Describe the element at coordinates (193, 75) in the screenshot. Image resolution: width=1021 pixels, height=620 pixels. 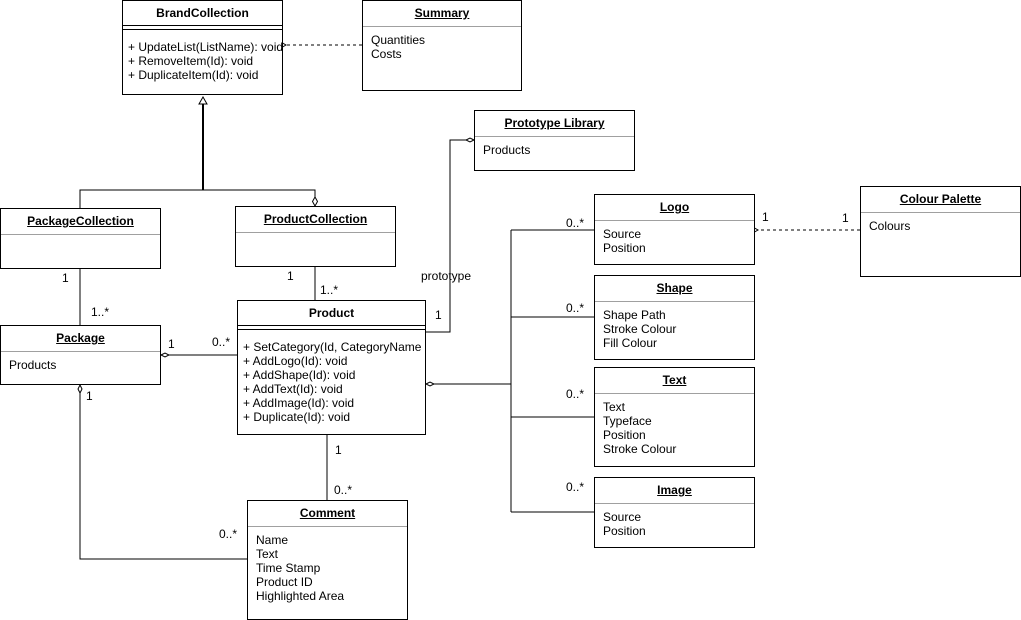
I see `operation: + DuplicateItem(Id): void` at that location.